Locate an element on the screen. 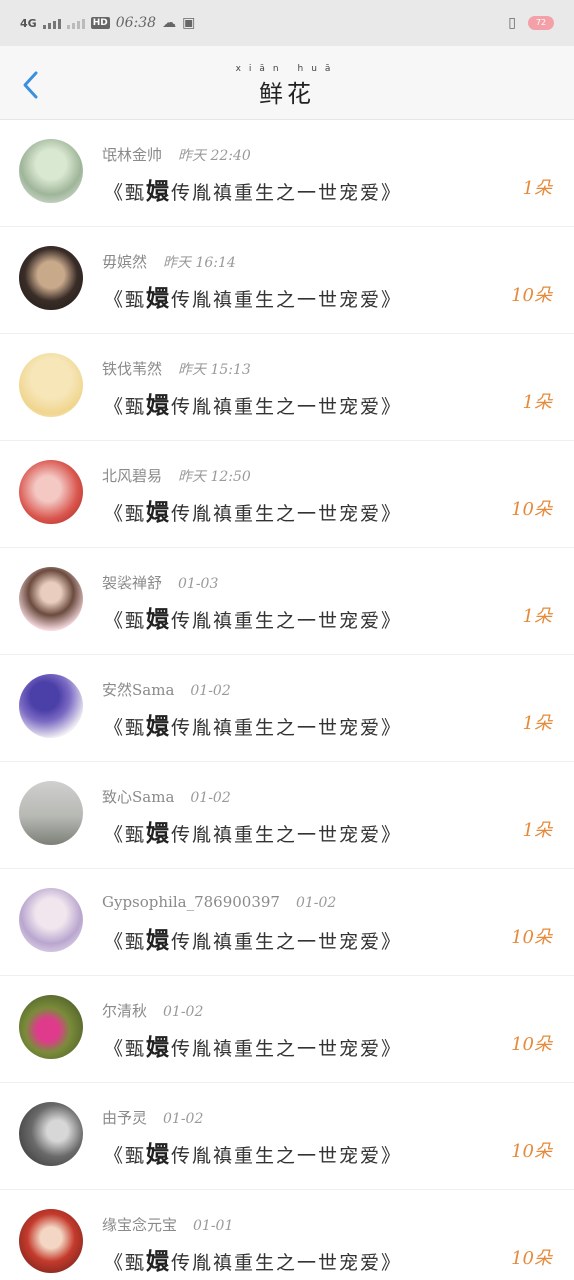 The image size is (574, 1280). sender-name: Gypsophila_786900397 is located at coordinates (191, 902).